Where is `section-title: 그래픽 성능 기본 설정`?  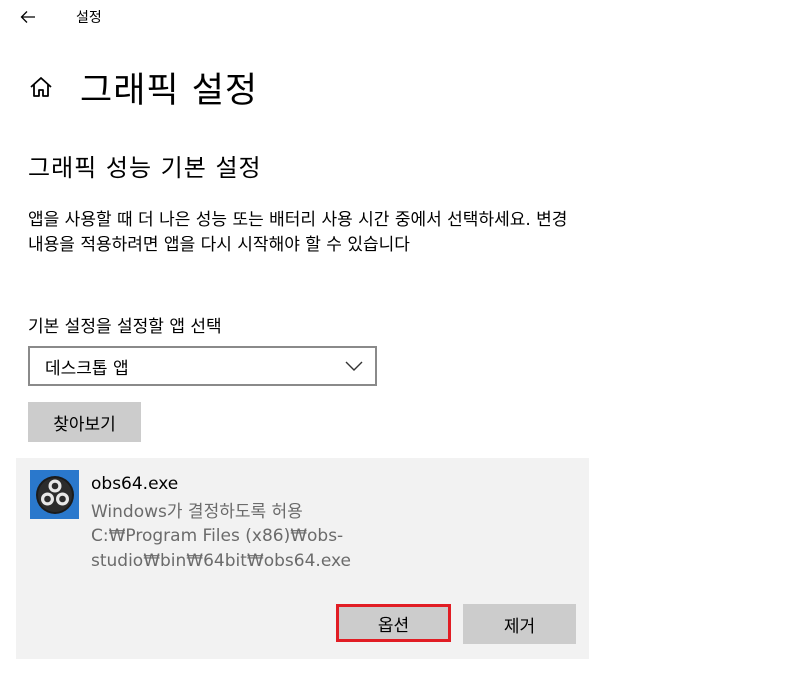 section-title: 그래픽 성능 기본 설정 is located at coordinates (145, 168).